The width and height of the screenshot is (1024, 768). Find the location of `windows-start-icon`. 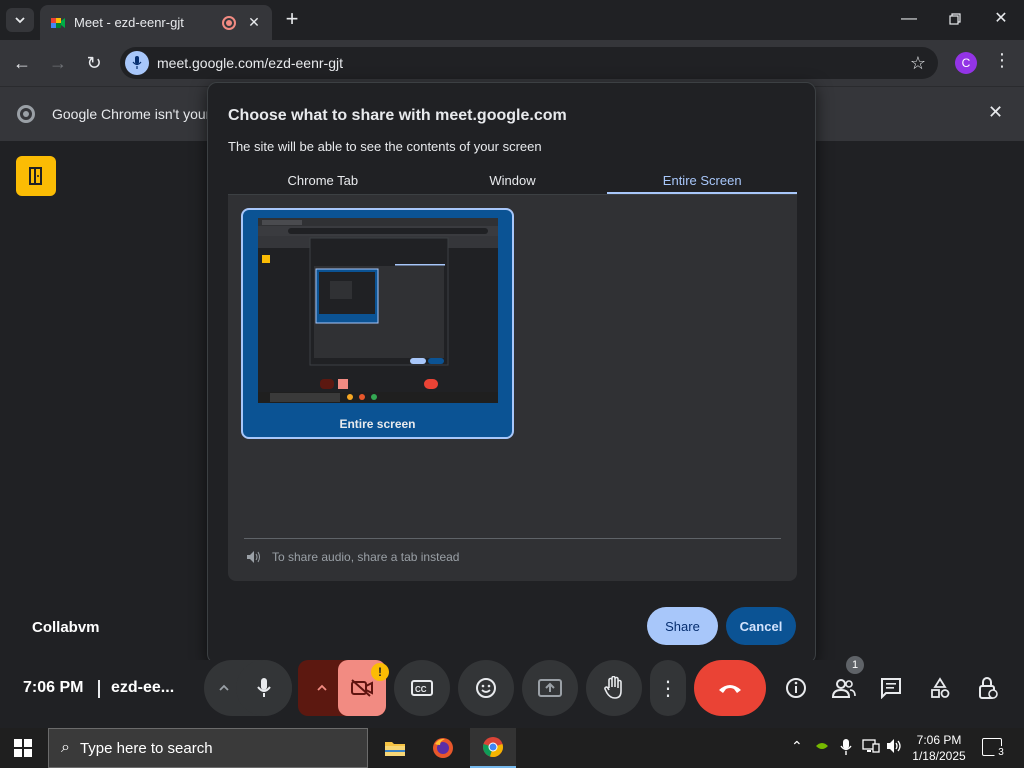

windows-start-icon is located at coordinates (23, 748).